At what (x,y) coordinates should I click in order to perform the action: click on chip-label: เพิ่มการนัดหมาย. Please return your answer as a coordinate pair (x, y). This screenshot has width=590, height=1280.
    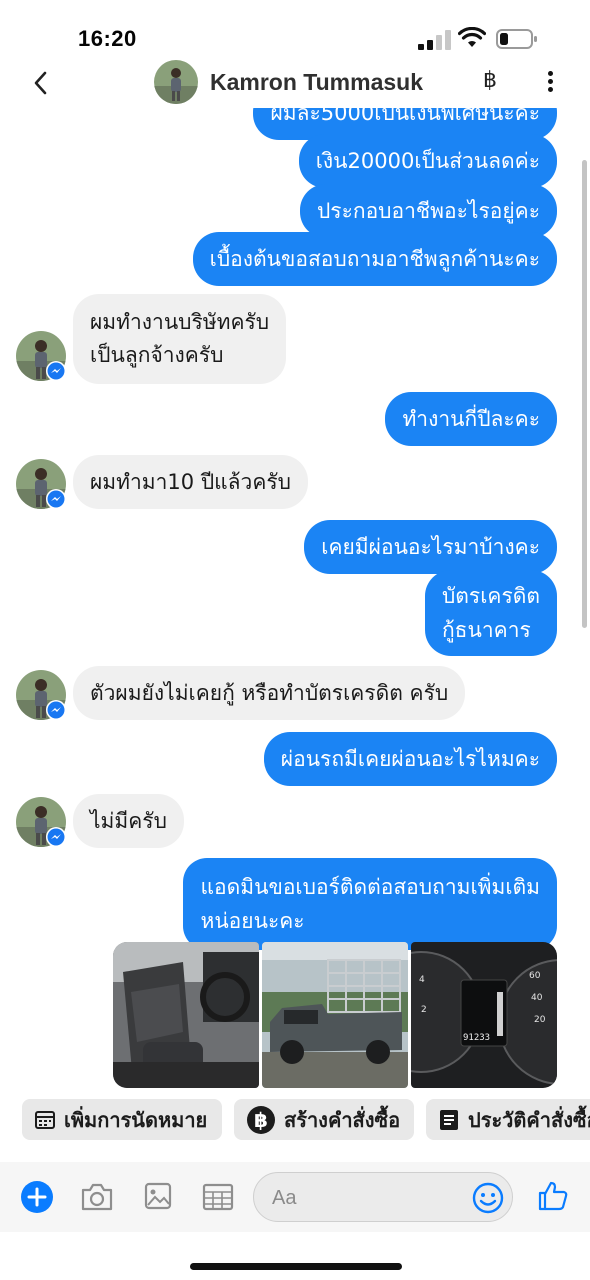
    Looking at the image, I should click on (136, 1119).